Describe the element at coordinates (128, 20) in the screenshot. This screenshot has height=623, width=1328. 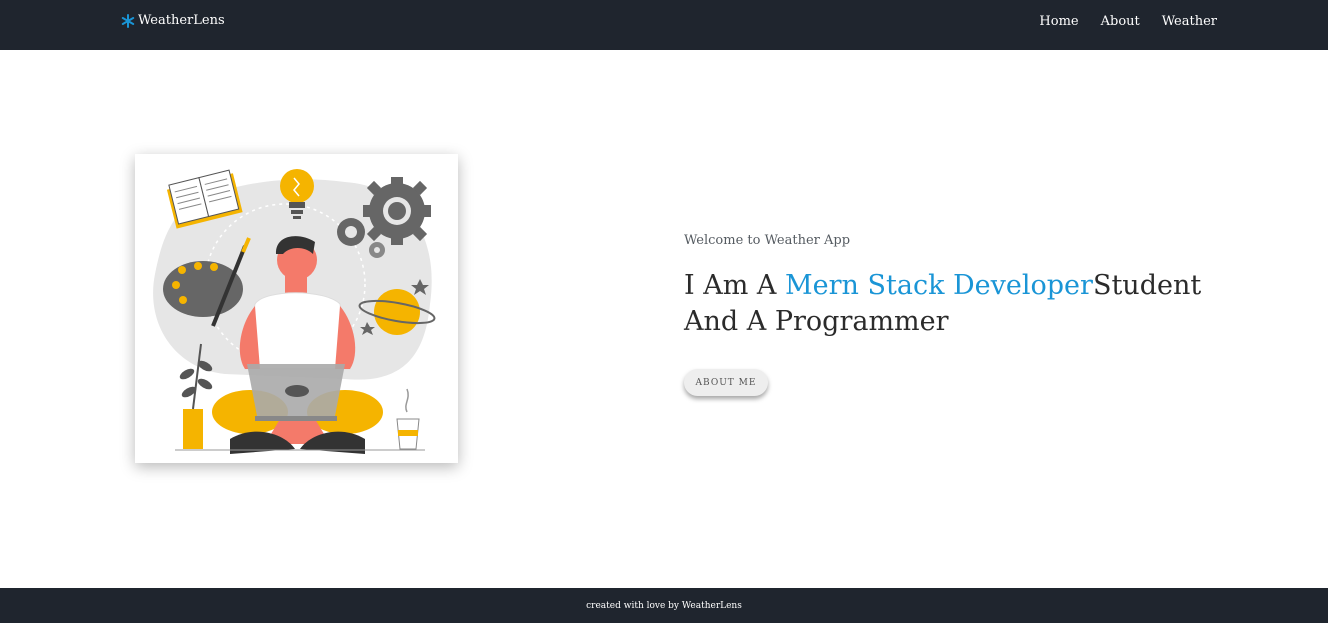
I see `snowflake-icon` at that location.